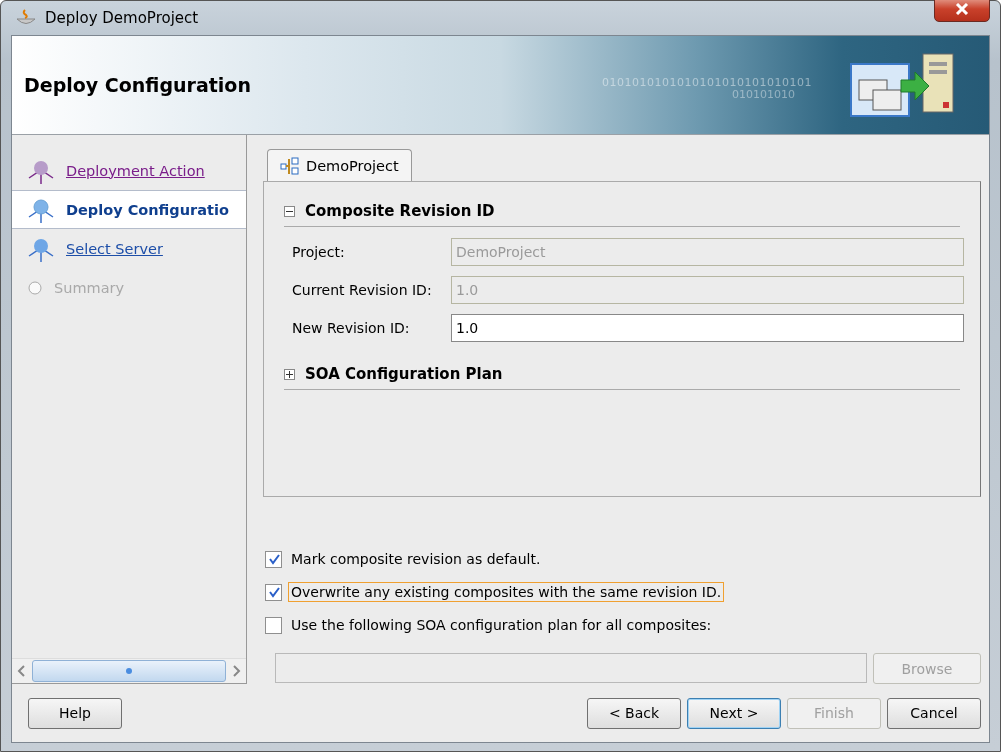 This screenshot has width=1001, height=752. I want to click on dialog-button: Cancel, so click(934, 713).